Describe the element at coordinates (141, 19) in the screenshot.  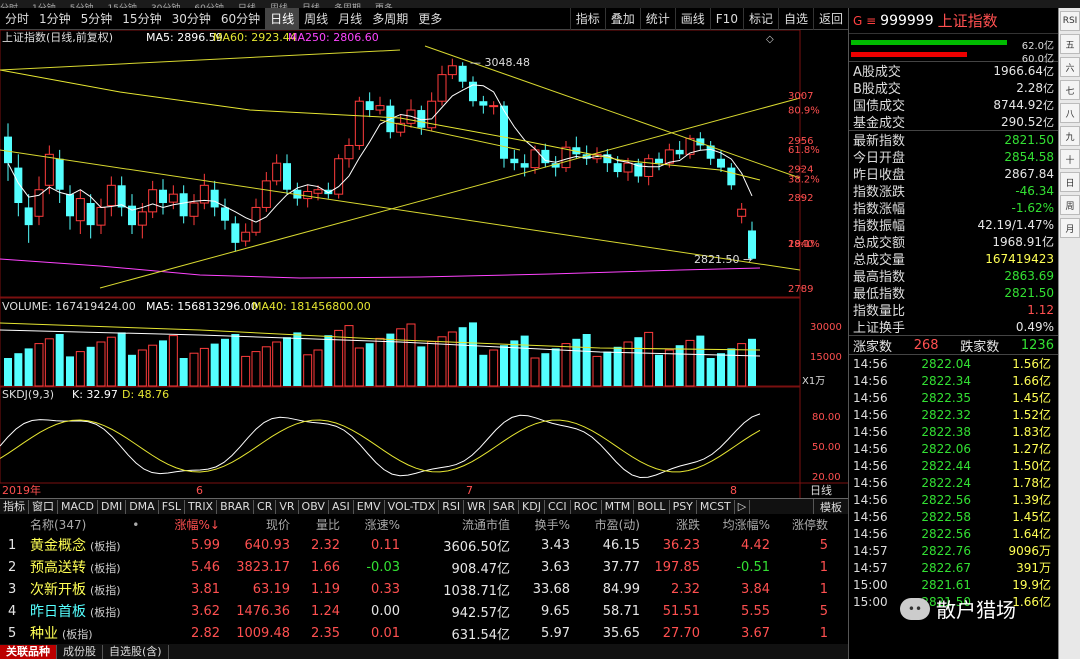
I see `period-tab: 15分钟` at that location.